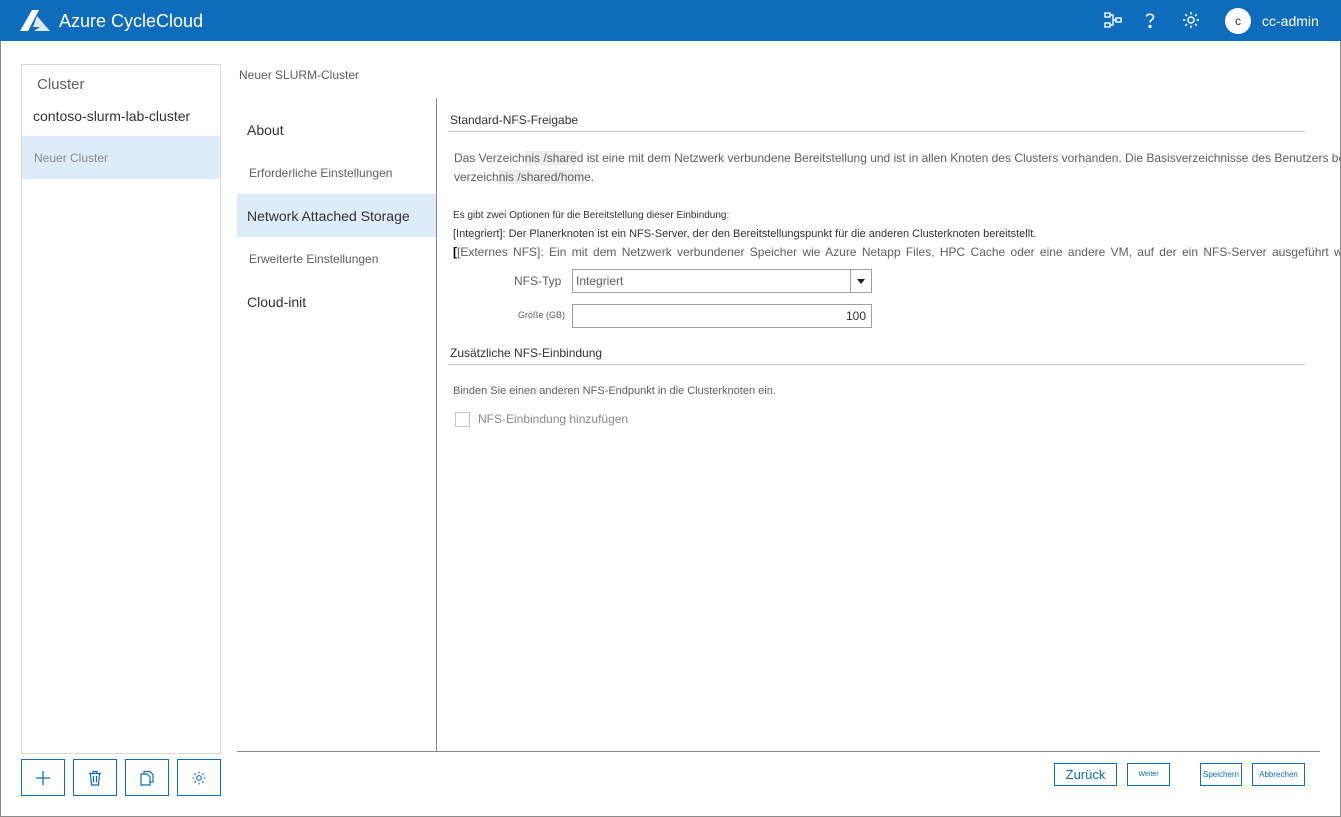 This screenshot has height=817, width=1341. Describe the element at coordinates (1113, 20) in the screenshot. I see `node-tree-icon` at that location.